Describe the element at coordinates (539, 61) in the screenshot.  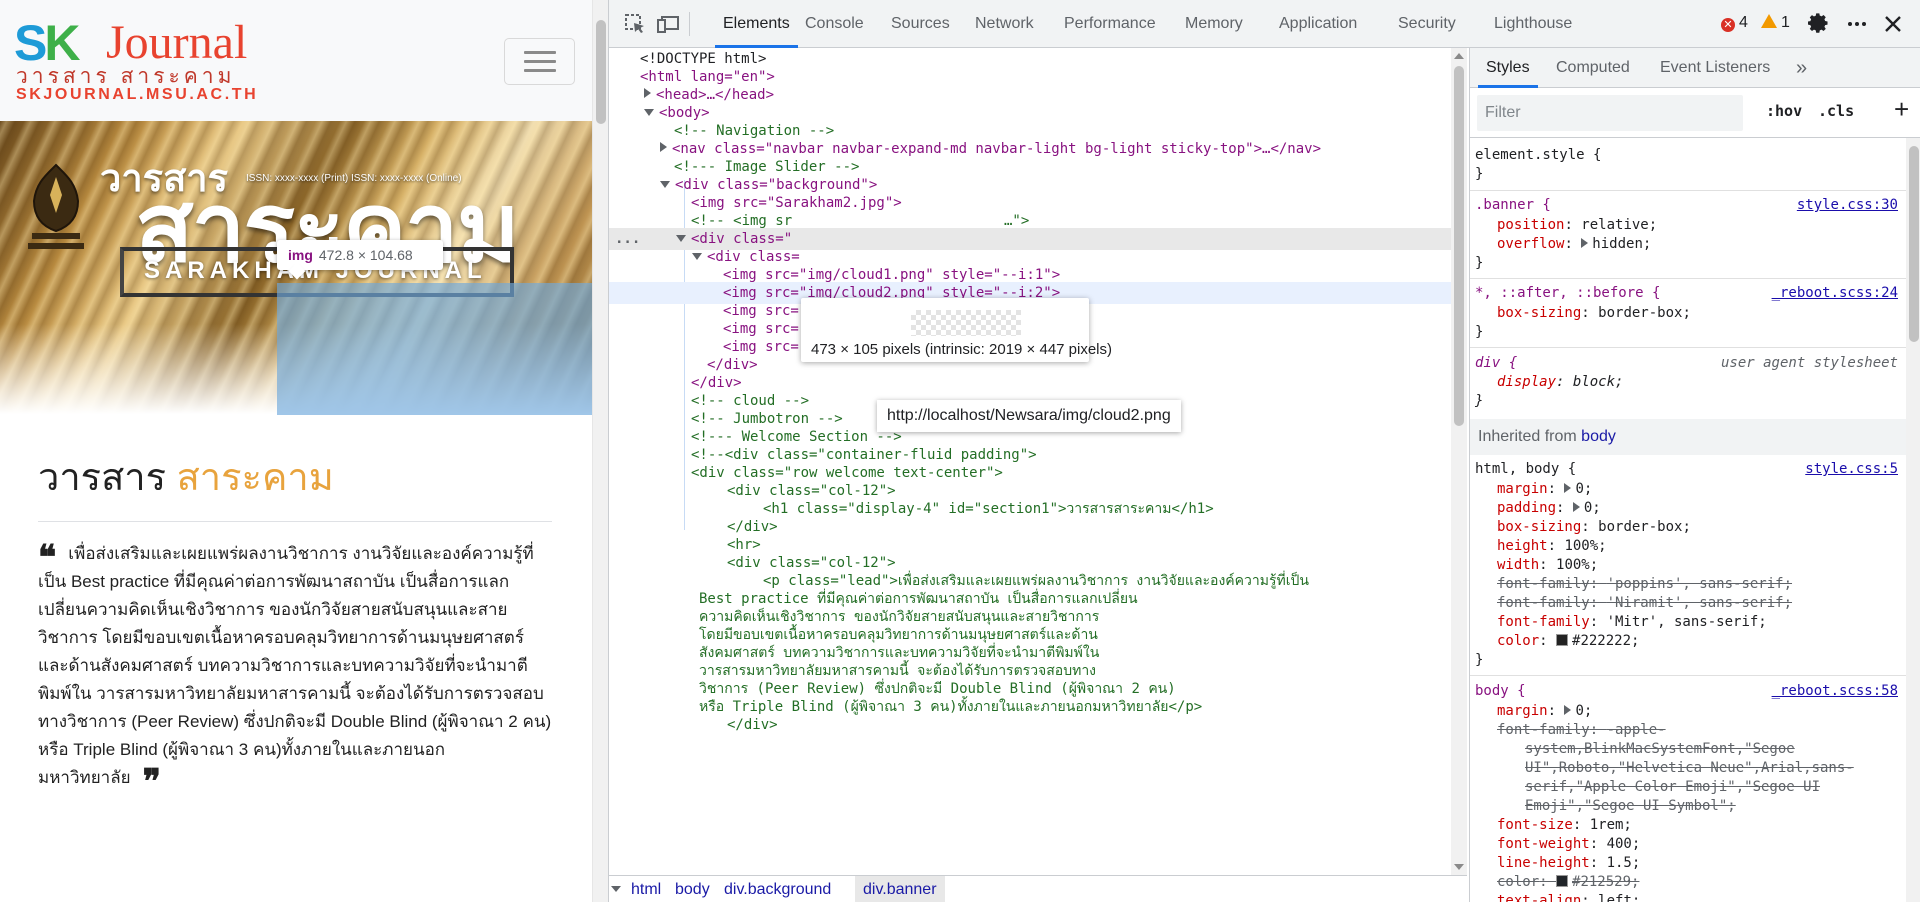
I see `navbar-toggler-button` at that location.